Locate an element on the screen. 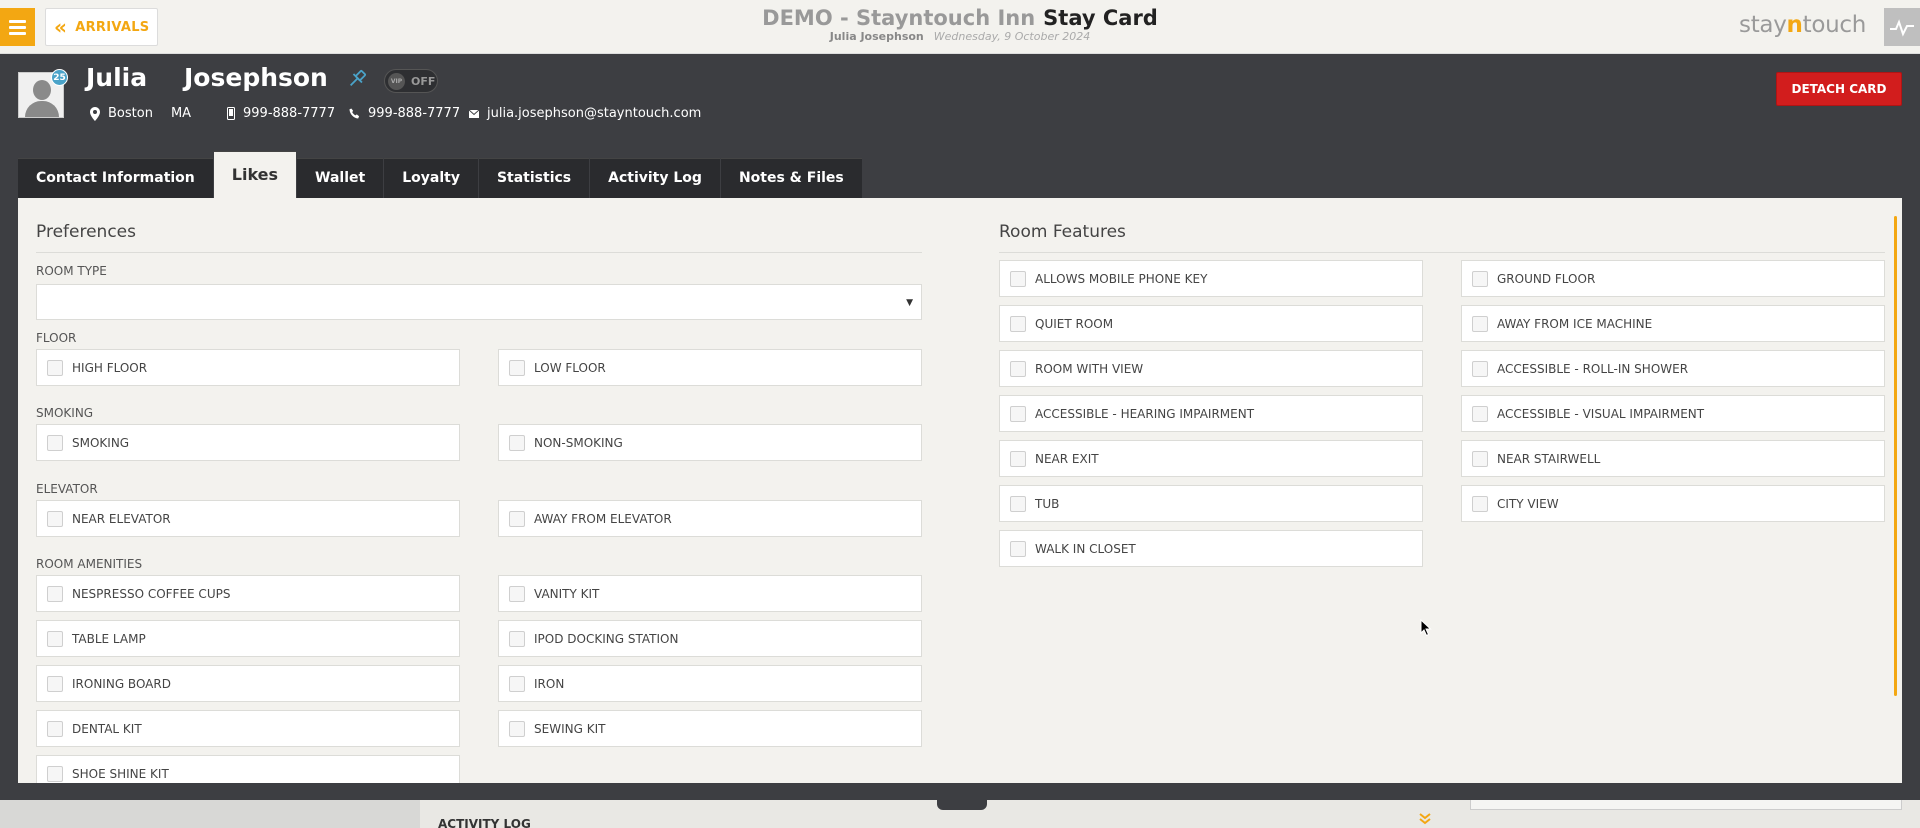  page-title: DEMO - Stayntouch Inn Stay Card is located at coordinates (960, 18).